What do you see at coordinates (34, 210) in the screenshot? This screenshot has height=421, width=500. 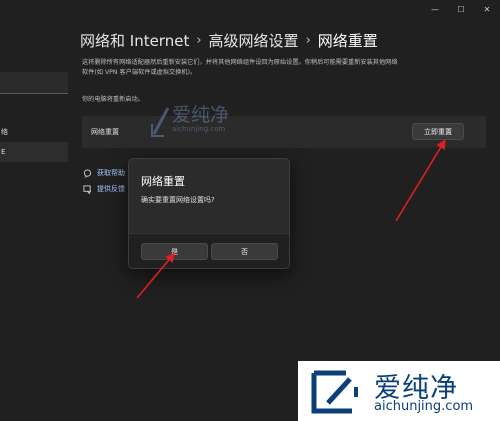 I see `sidebar: 络 E` at bounding box center [34, 210].